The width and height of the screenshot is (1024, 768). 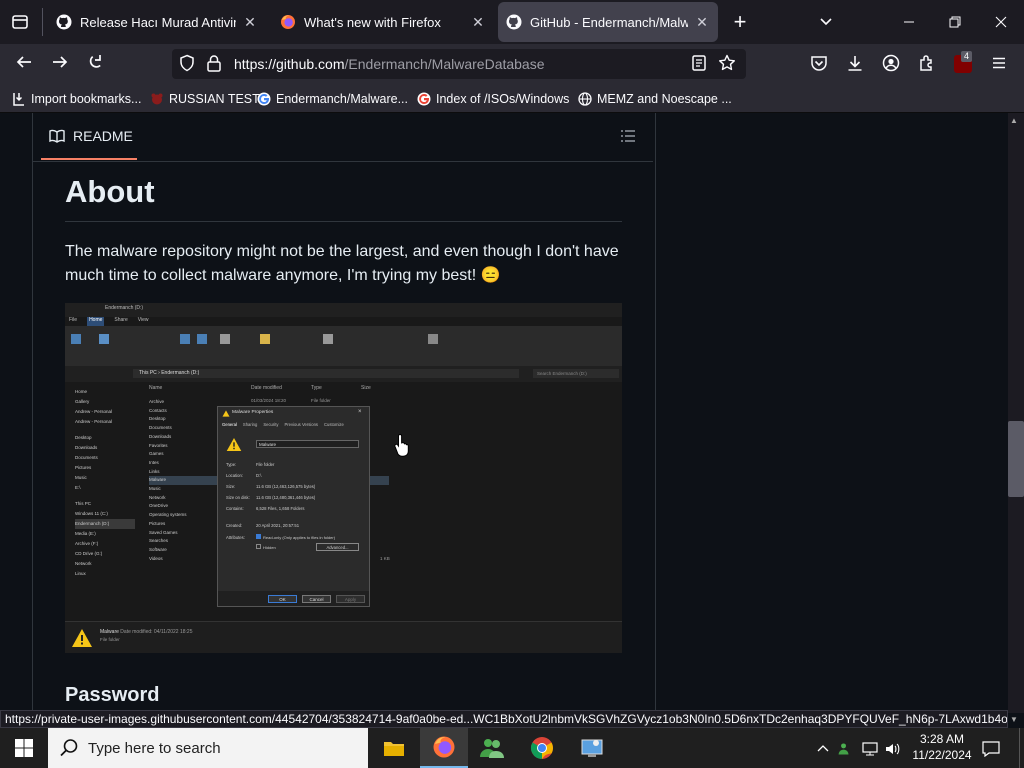 I want to click on folder-warning-icon, so click(x=234, y=444).